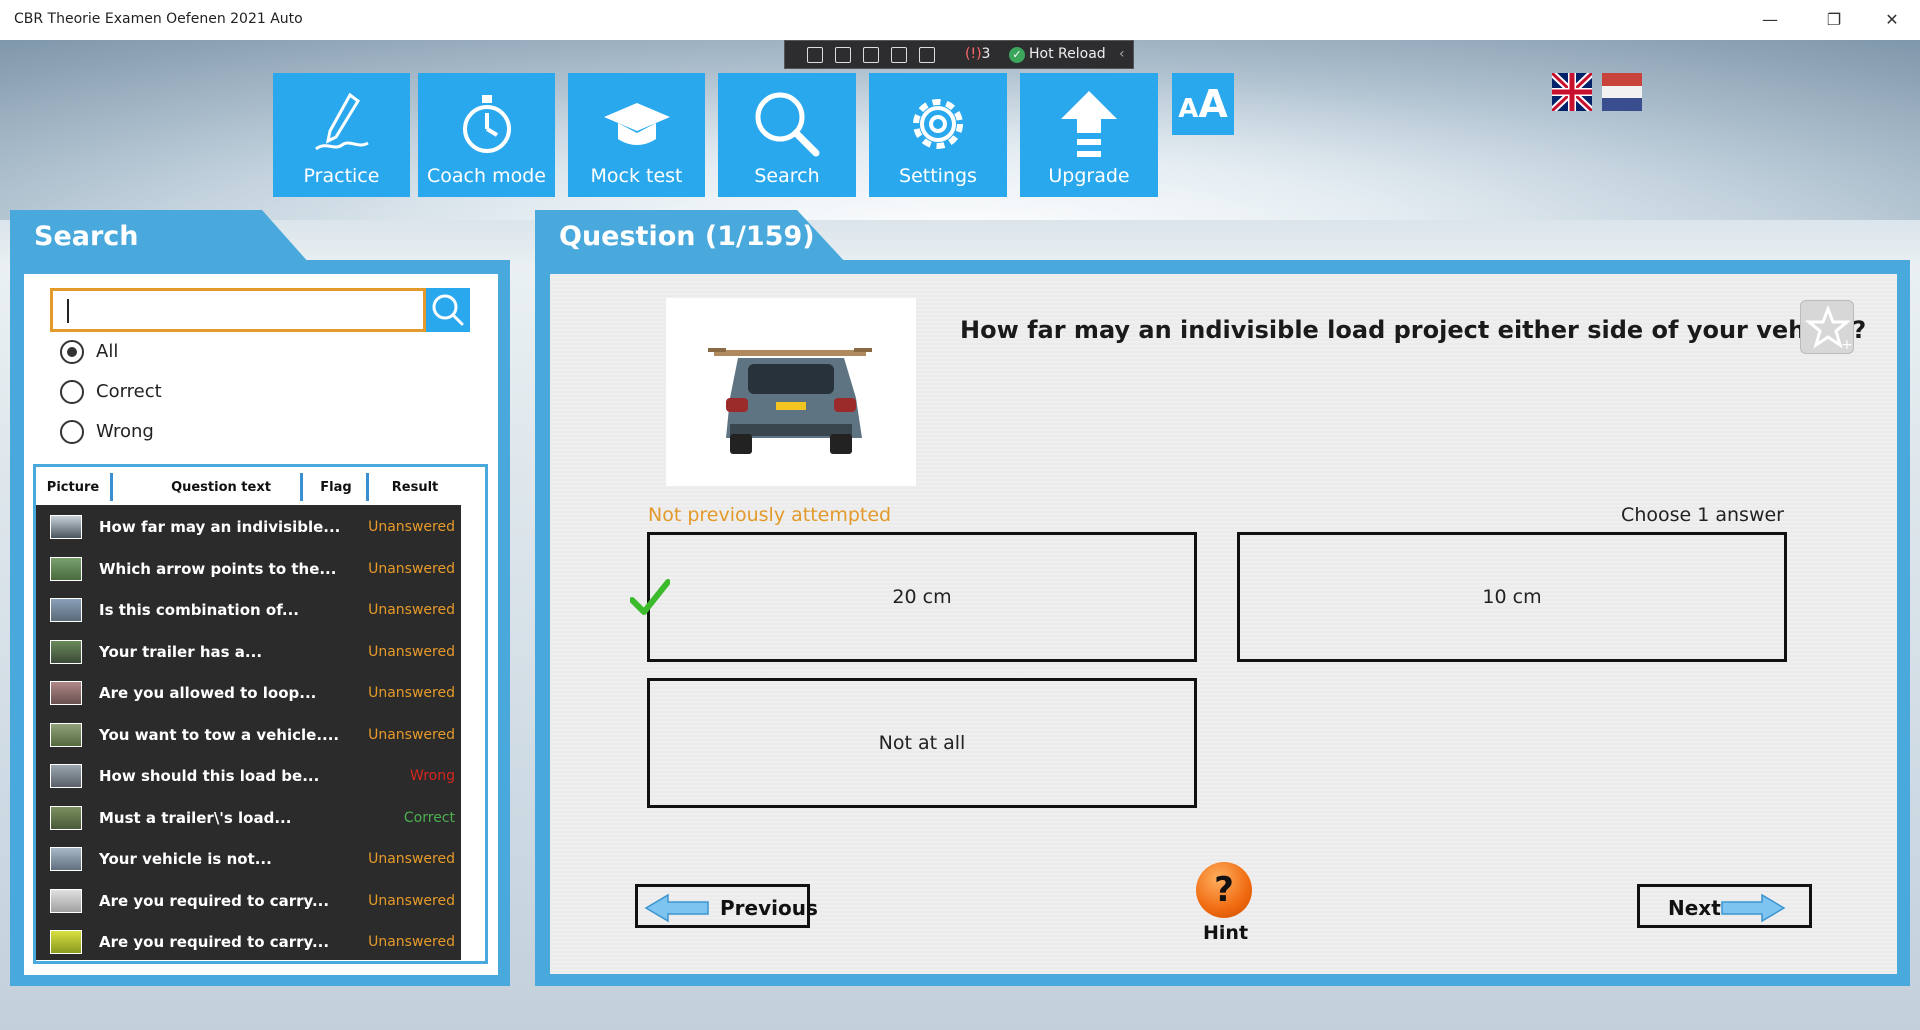 This screenshot has width=1920, height=1030. What do you see at coordinates (687, 236) in the screenshot?
I see `question-panel-title: Question (1/159)` at bounding box center [687, 236].